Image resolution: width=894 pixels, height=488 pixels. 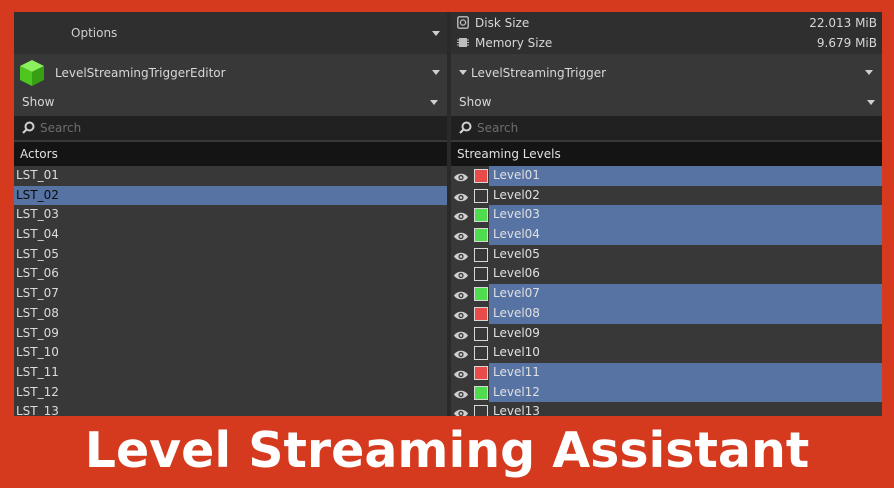 What do you see at coordinates (37, 332) in the screenshot?
I see `actor-name: LST_09` at bounding box center [37, 332].